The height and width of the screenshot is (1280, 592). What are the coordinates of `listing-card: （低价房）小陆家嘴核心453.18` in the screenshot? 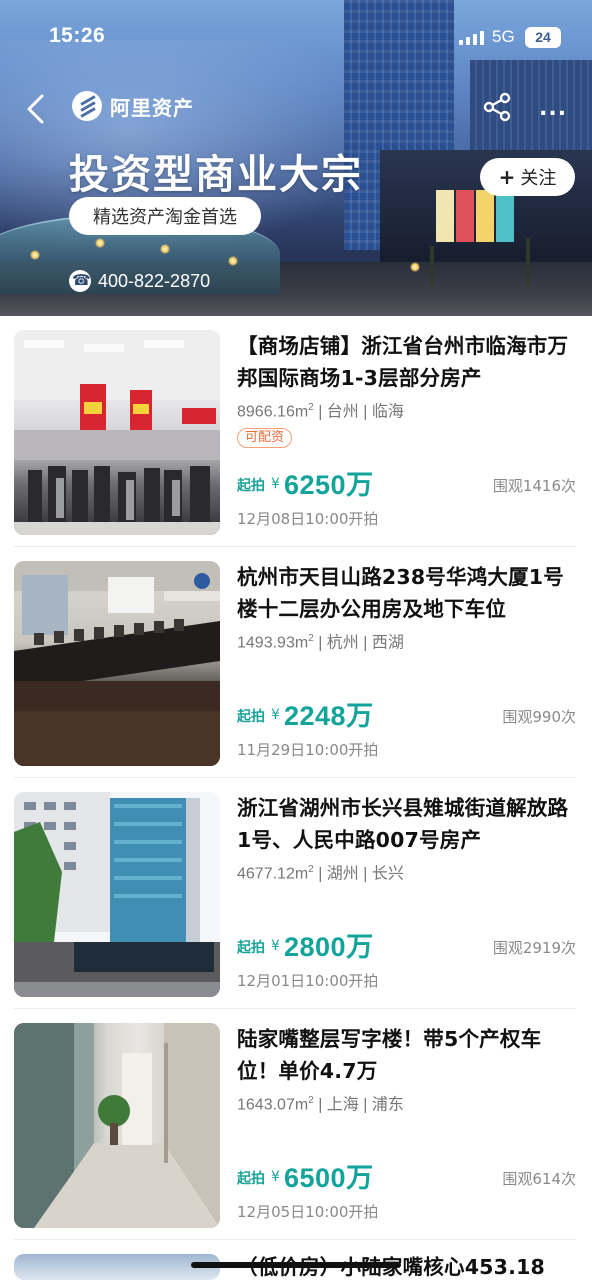 It's located at (296, 1260).